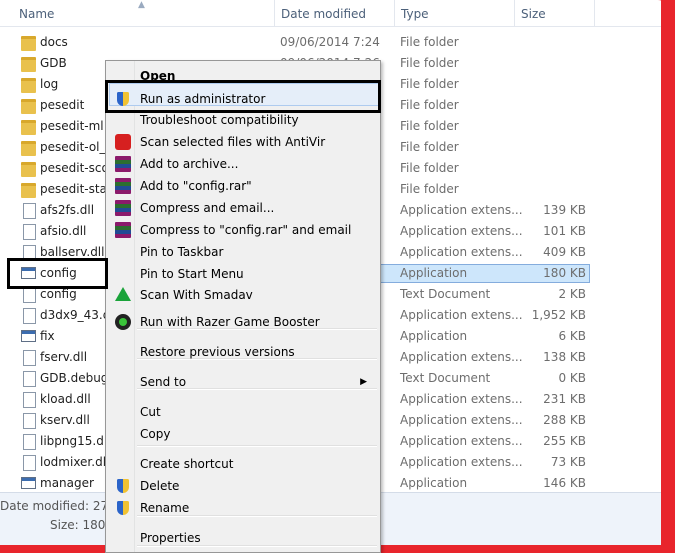 Image resolution: width=675 pixels, height=553 pixels. Describe the element at coordinates (47, 336) in the screenshot. I see `file-name: fix` at that location.